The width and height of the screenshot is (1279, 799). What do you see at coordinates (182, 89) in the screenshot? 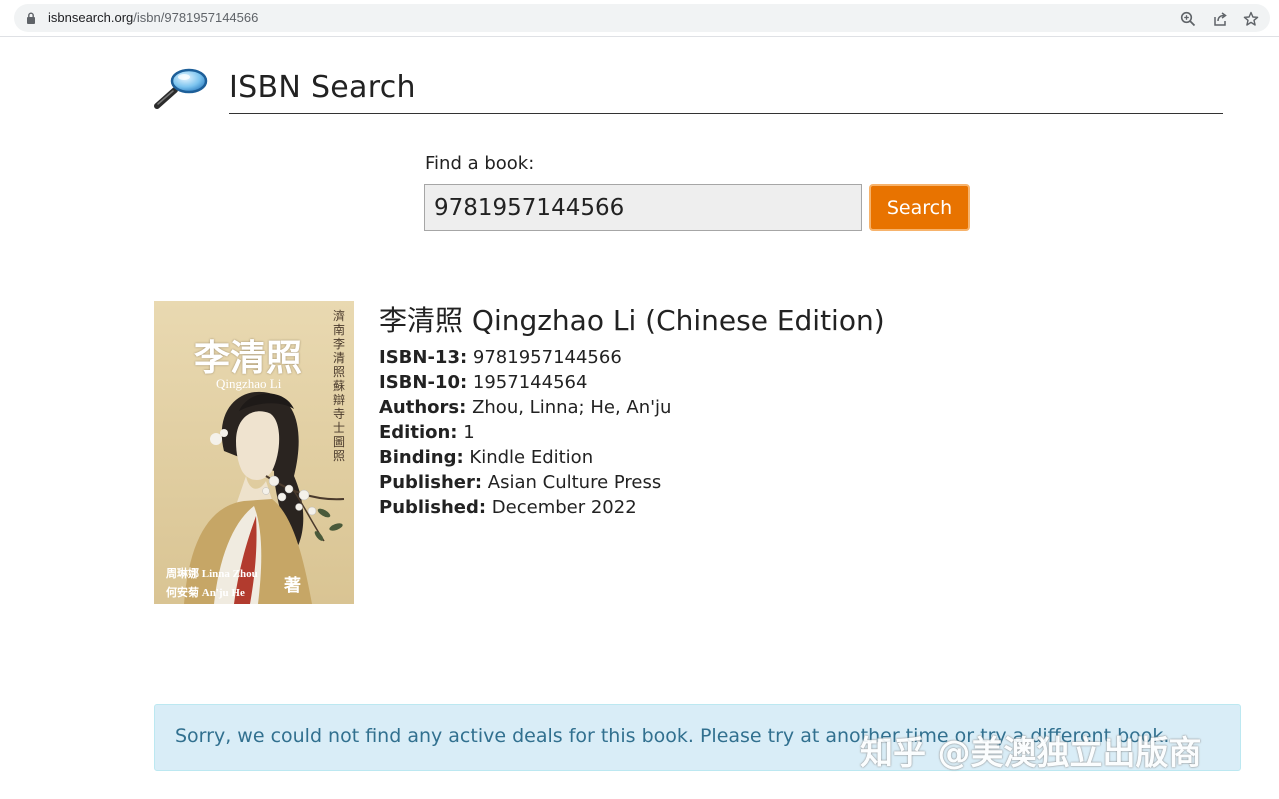
I see `magnifying-glass-logo-icon` at bounding box center [182, 89].